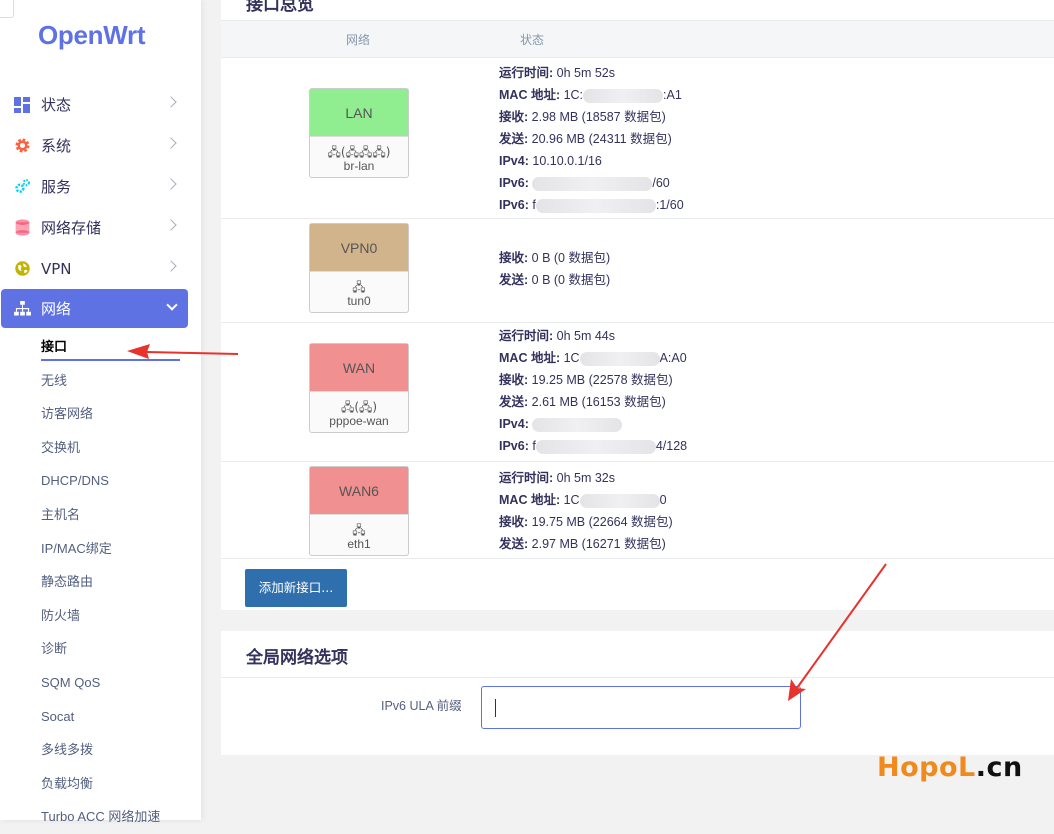 The image size is (1054, 834). What do you see at coordinates (100, 381) in the screenshot?
I see `submenu-item-wireless: 无线` at bounding box center [100, 381].